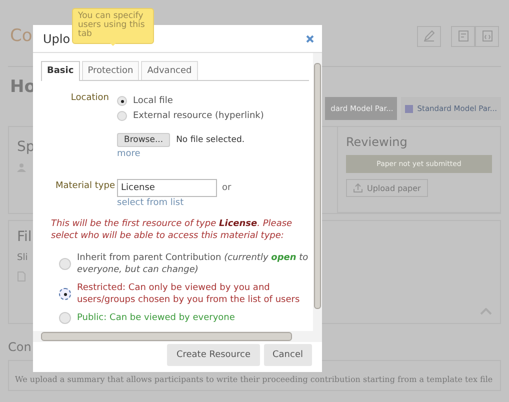  Describe the element at coordinates (177, 336) in the screenshot. I see `horizontal-scrollbar` at that location.